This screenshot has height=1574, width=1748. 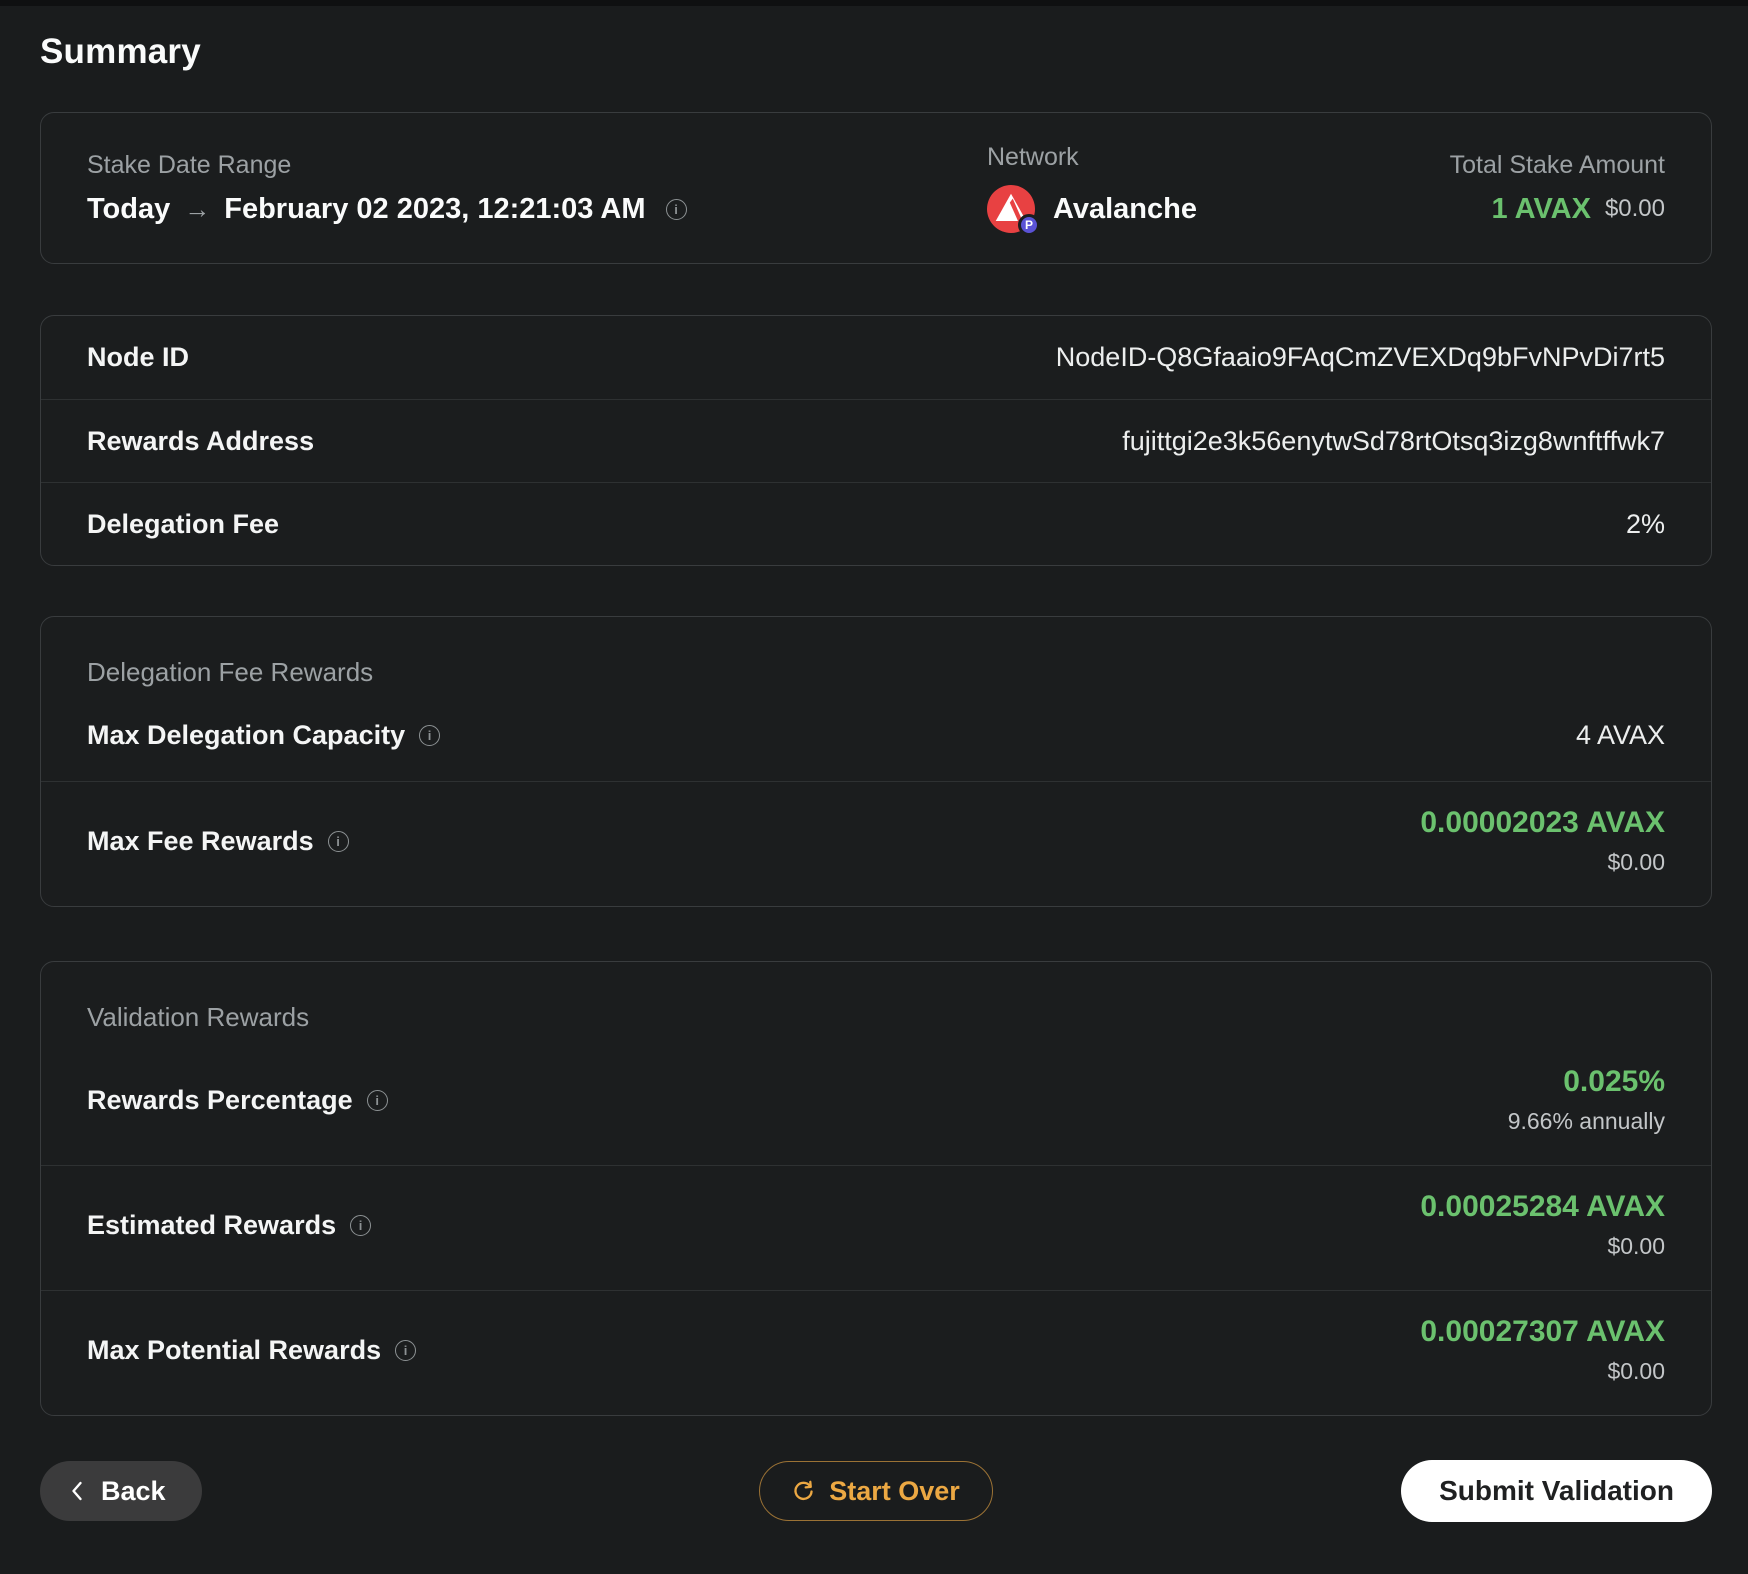 I want to click on estimated-rewards-usd: $0.00, so click(x=1636, y=1246).